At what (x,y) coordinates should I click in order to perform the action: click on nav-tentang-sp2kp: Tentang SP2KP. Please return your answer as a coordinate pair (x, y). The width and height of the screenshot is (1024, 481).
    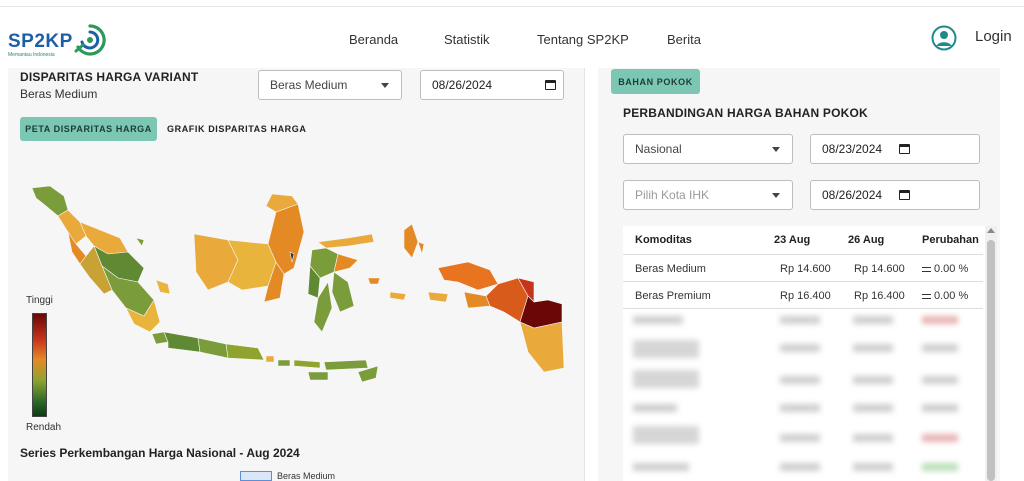
    Looking at the image, I should click on (583, 39).